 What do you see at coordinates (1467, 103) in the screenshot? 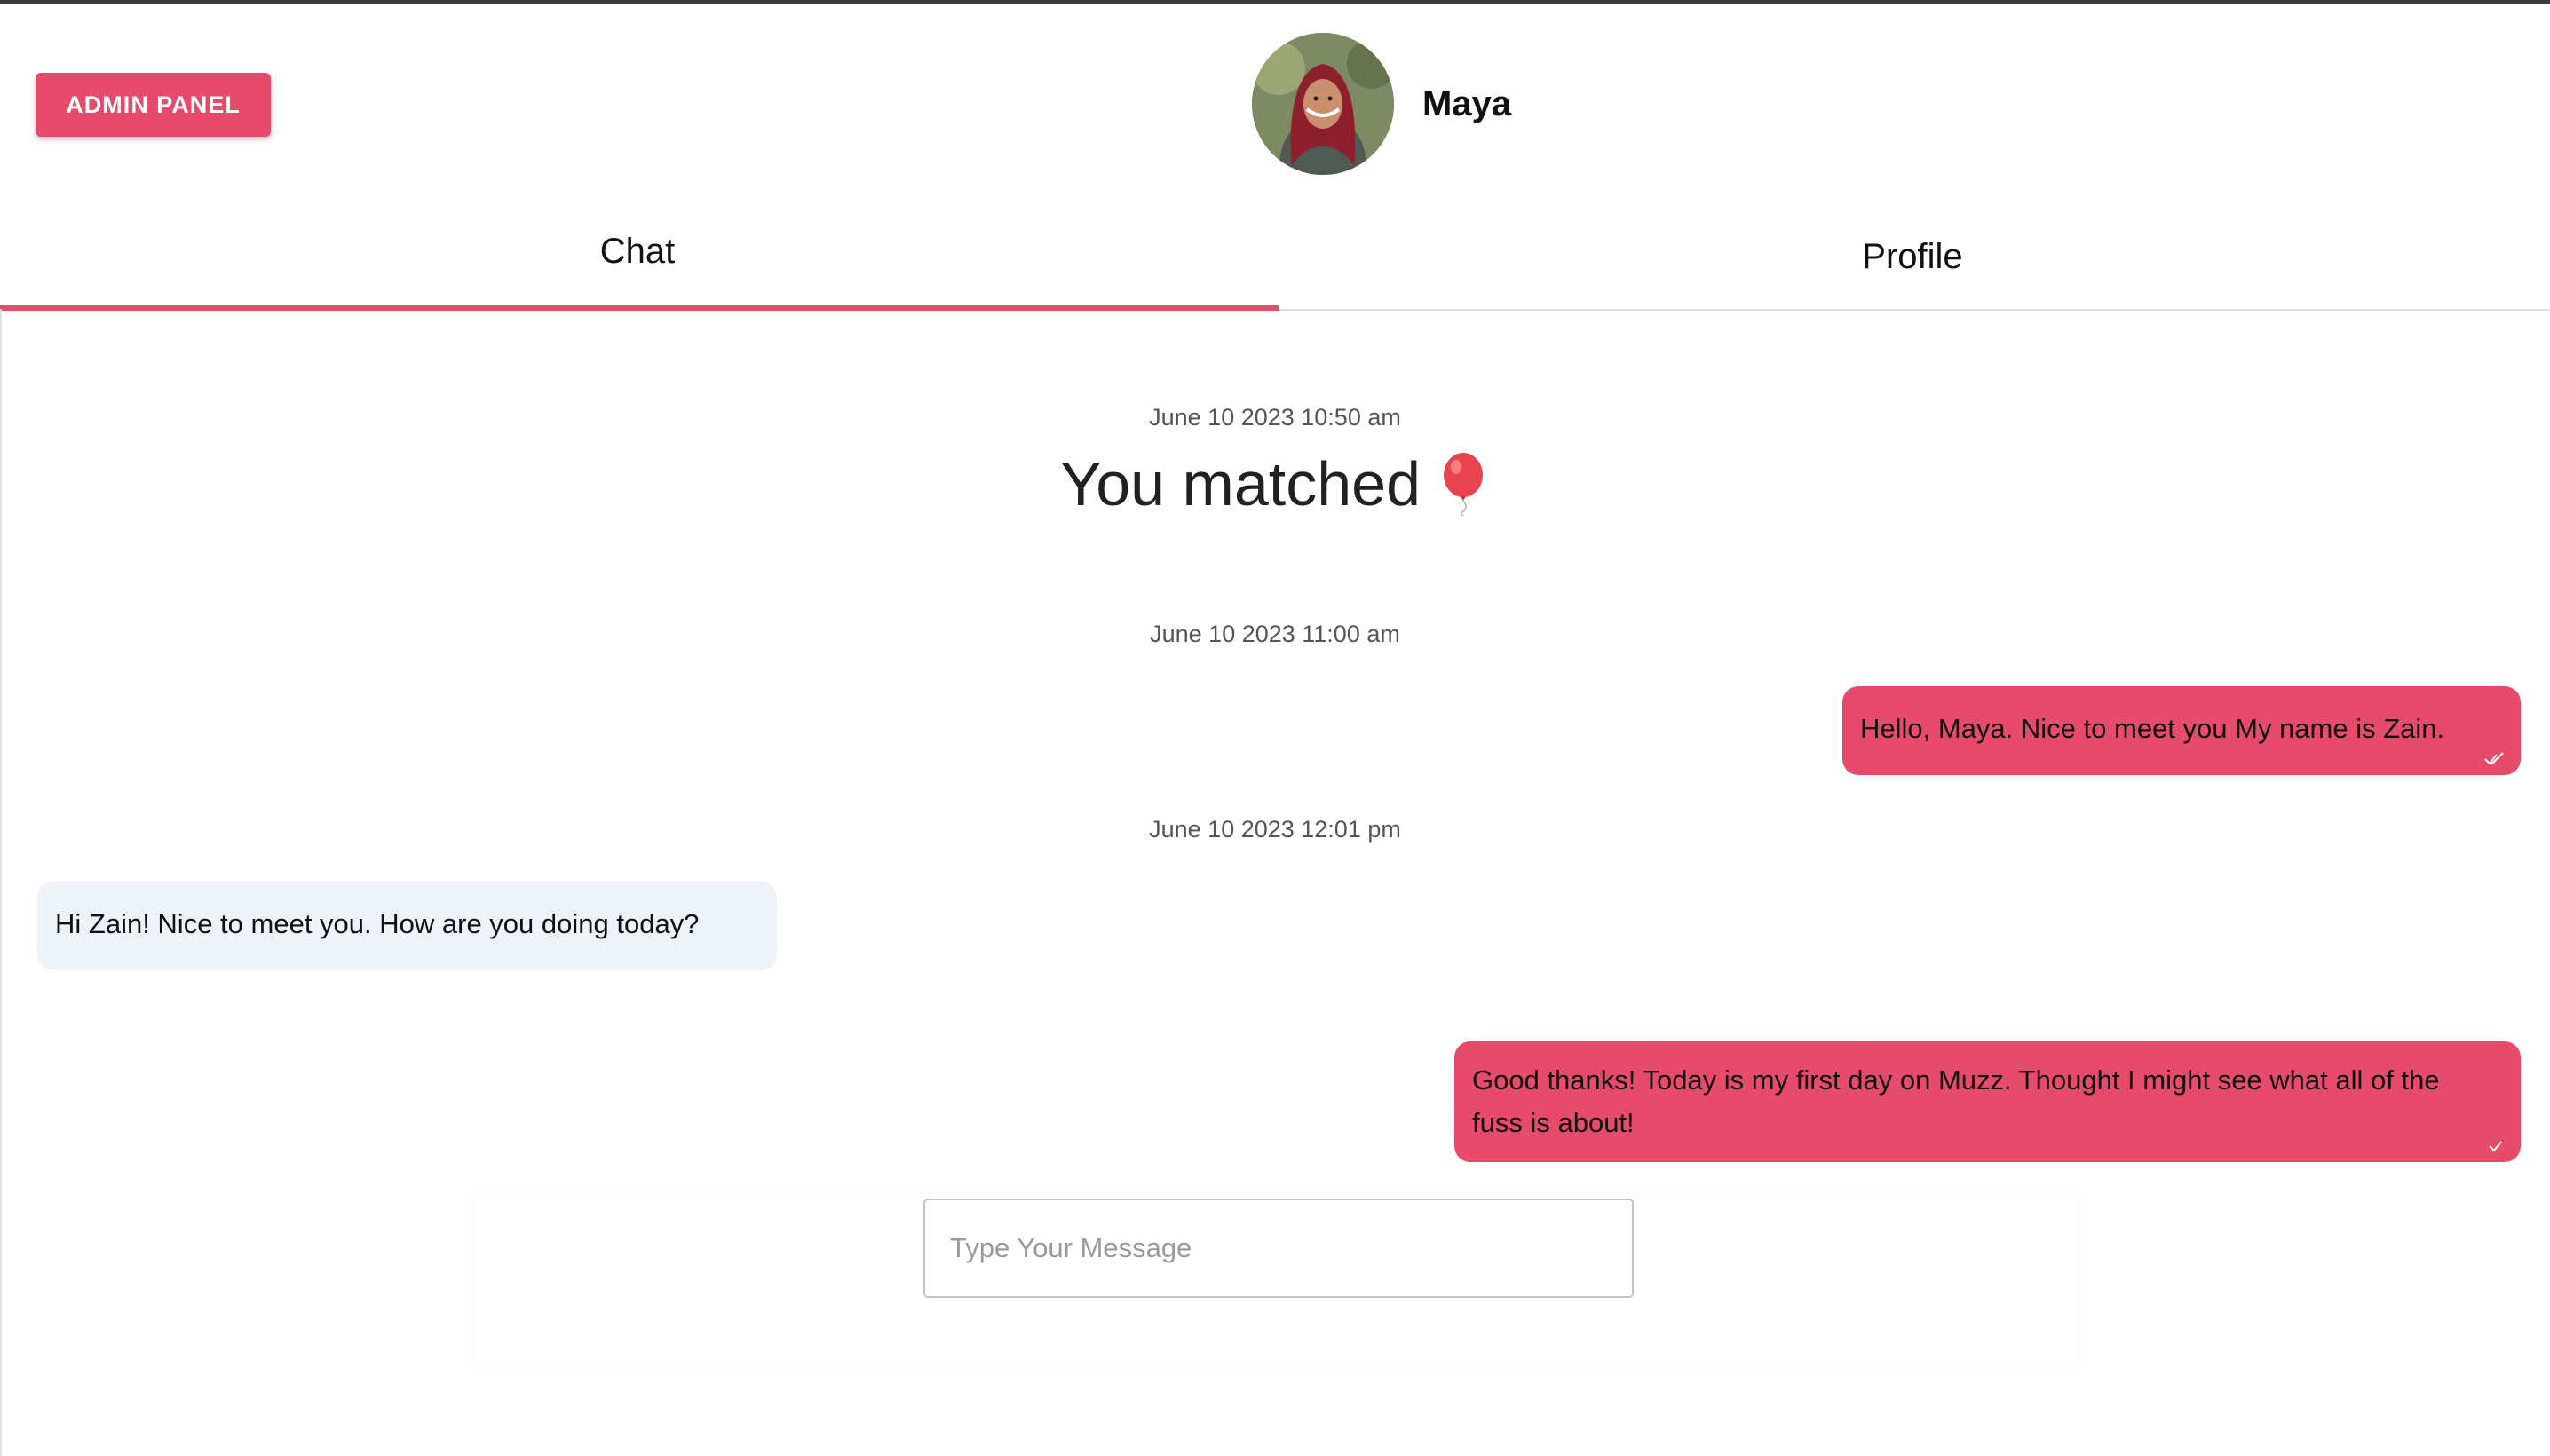
I see `match-name: Maya` at bounding box center [1467, 103].